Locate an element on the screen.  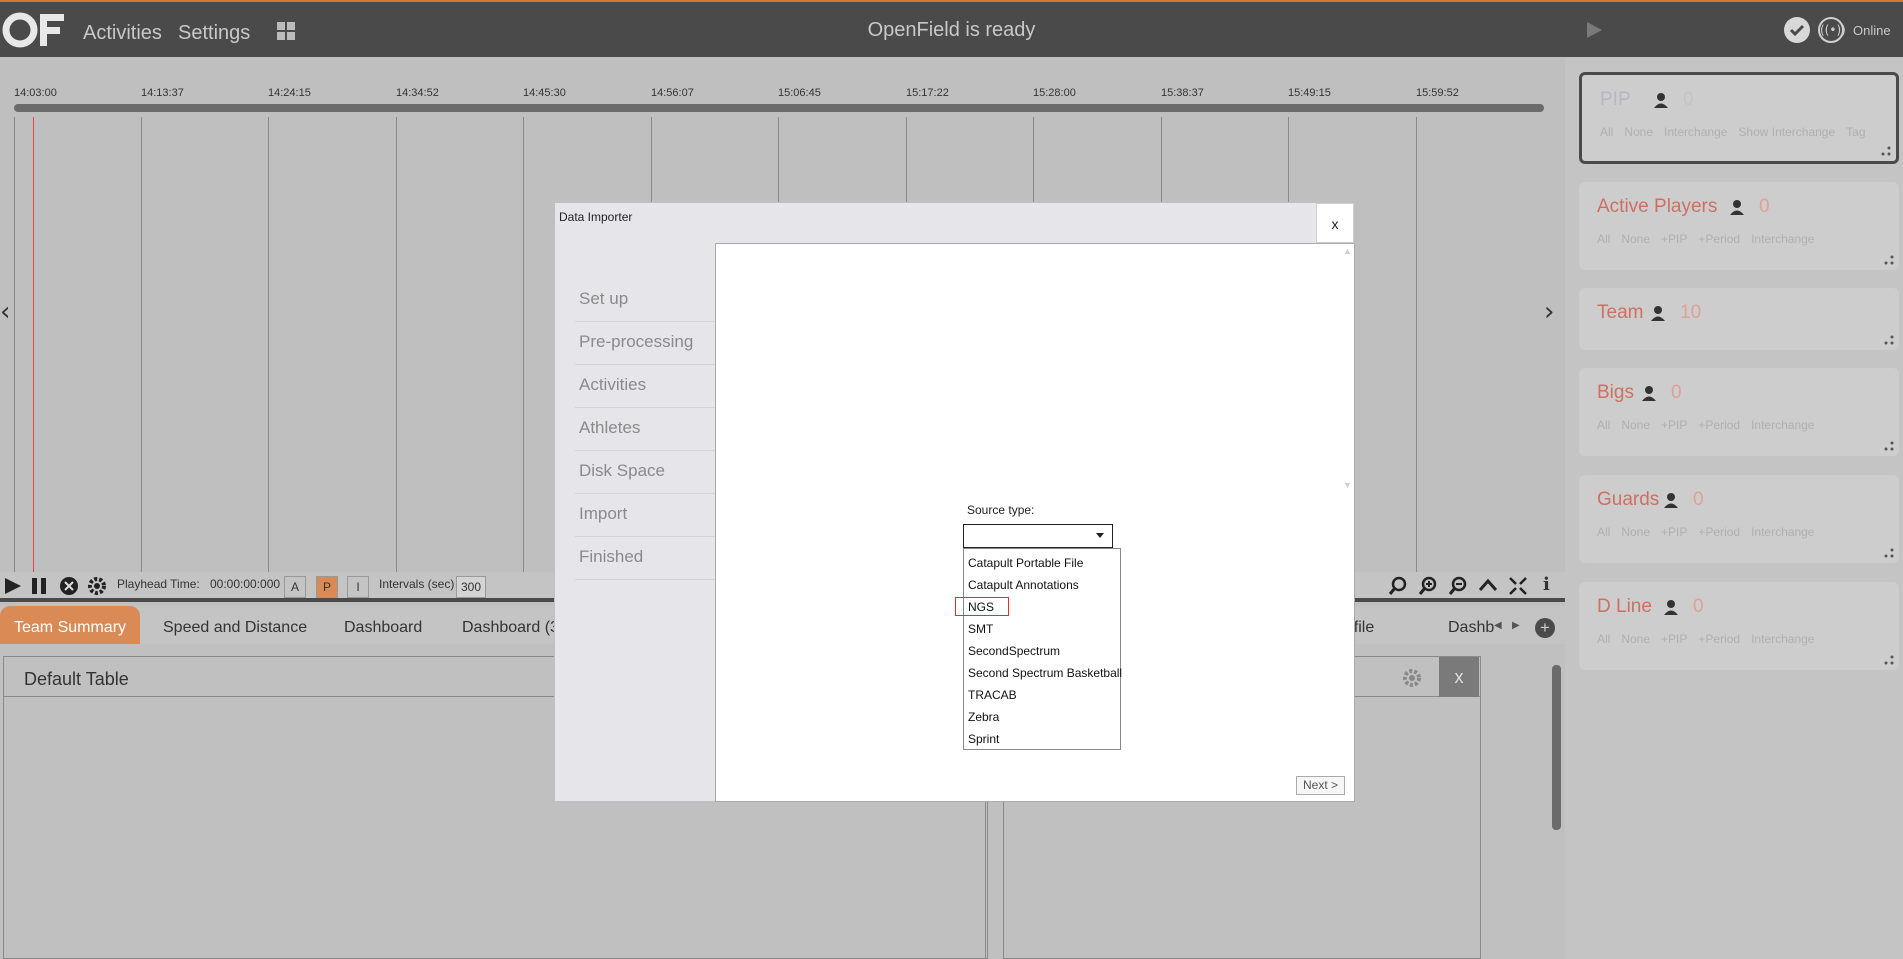
option-catapult-annotations: Catapult Annotations is located at coordinates (1042, 585).